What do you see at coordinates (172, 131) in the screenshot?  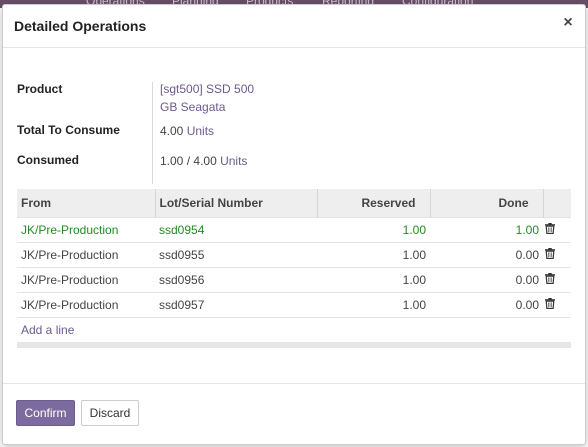 I see `total-qty: 4.00` at bounding box center [172, 131].